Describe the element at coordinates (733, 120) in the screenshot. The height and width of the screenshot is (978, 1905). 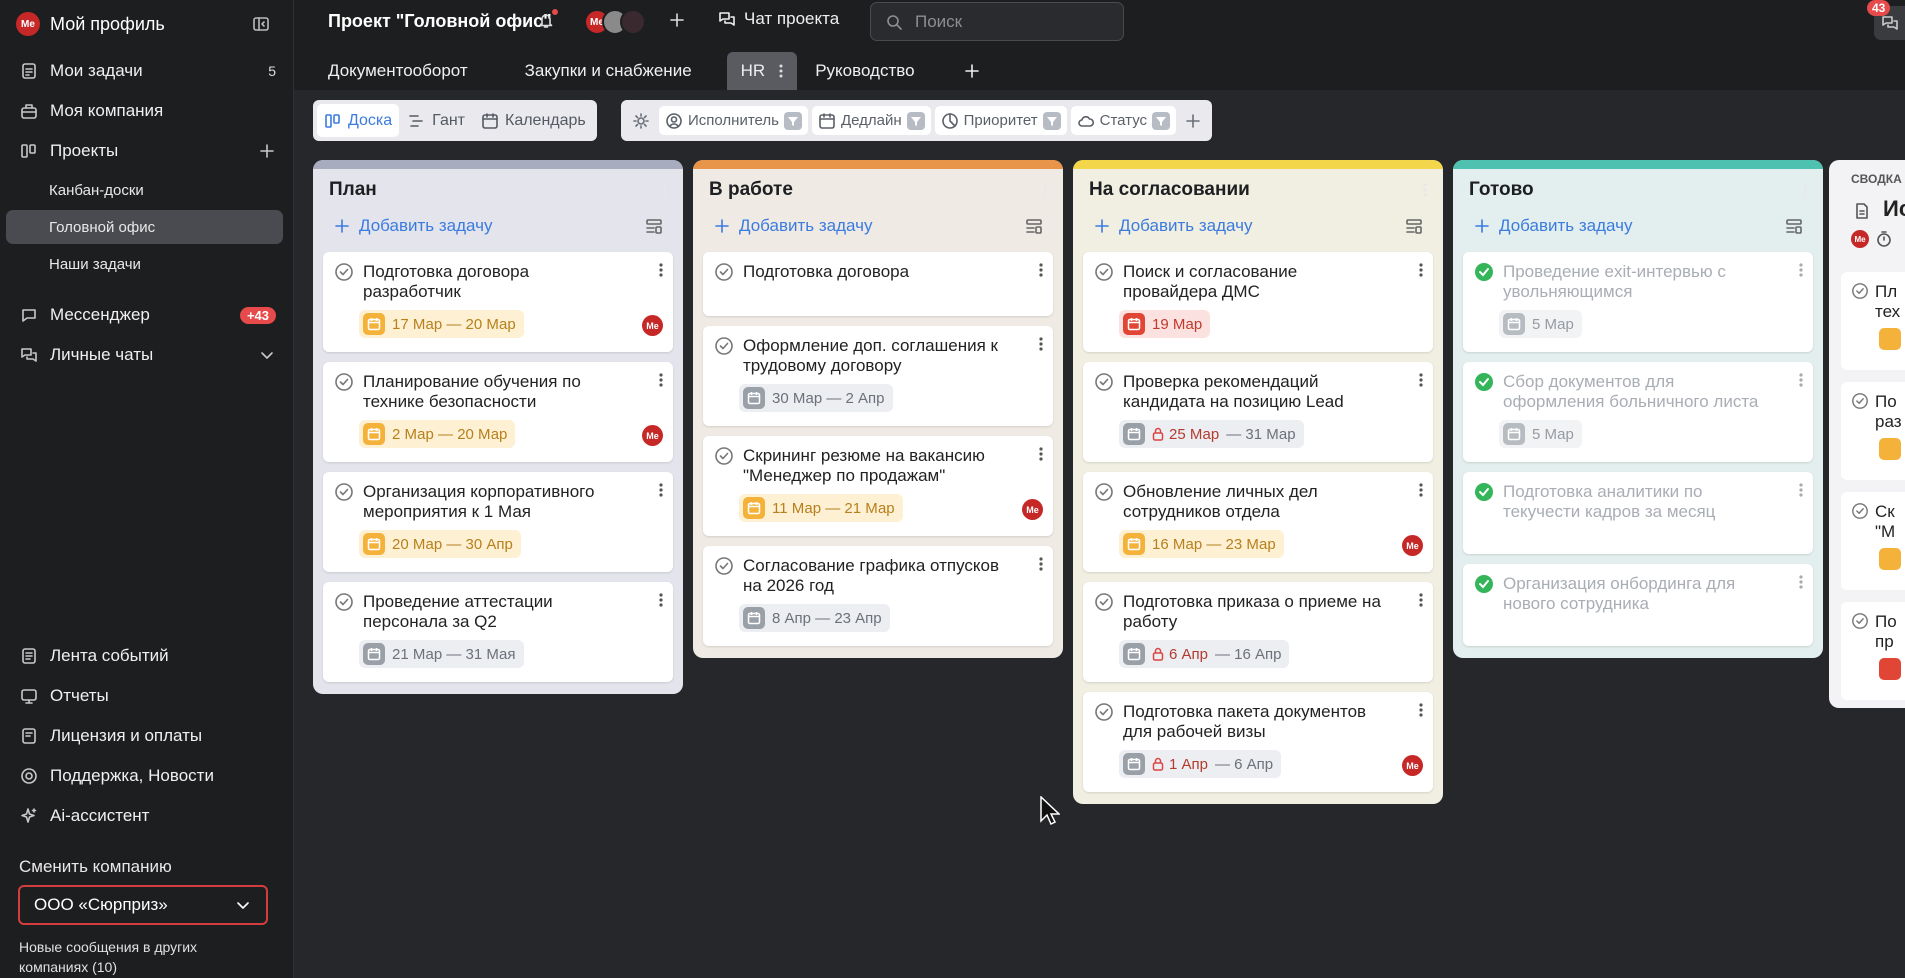
I see `filter-assignee: Исполнитель` at that location.